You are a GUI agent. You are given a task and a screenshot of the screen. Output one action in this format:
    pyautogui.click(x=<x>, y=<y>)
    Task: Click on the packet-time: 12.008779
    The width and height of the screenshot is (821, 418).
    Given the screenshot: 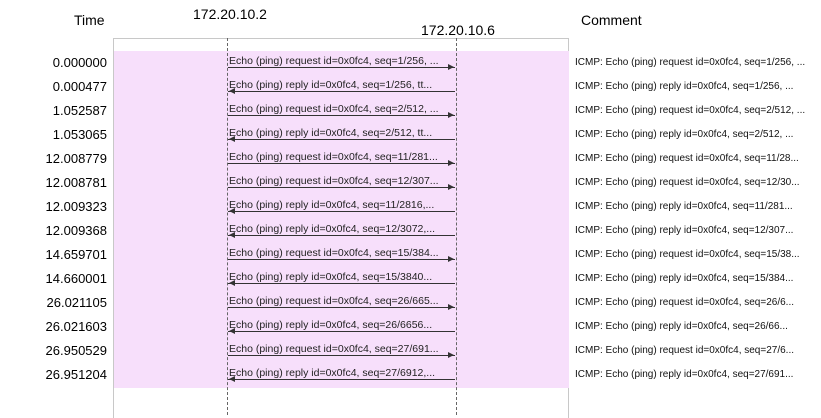 What is the action you would take?
    pyautogui.click(x=53, y=158)
    